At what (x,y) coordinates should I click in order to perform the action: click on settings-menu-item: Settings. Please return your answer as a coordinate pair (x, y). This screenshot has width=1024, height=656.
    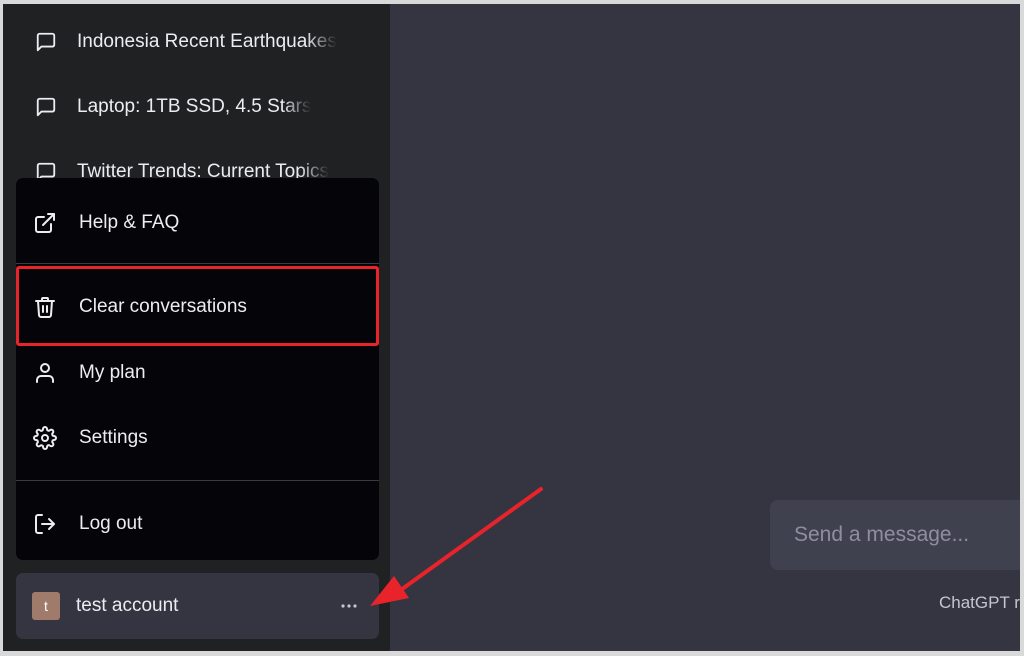
    Looking at the image, I should click on (197, 438).